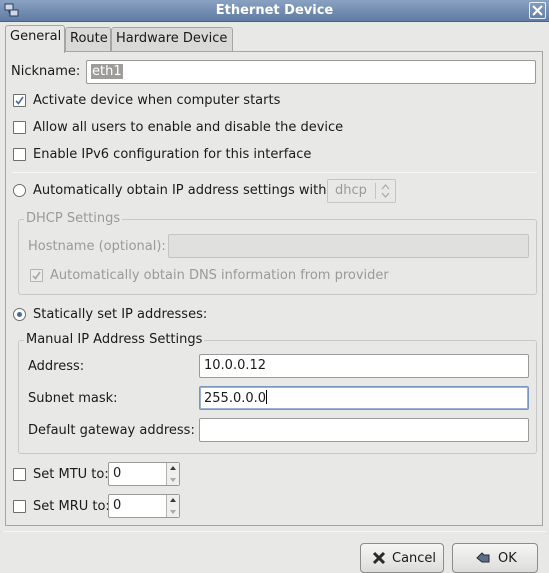 Image resolution: width=549 pixels, height=573 pixels. I want to click on text-caret, so click(267, 397).